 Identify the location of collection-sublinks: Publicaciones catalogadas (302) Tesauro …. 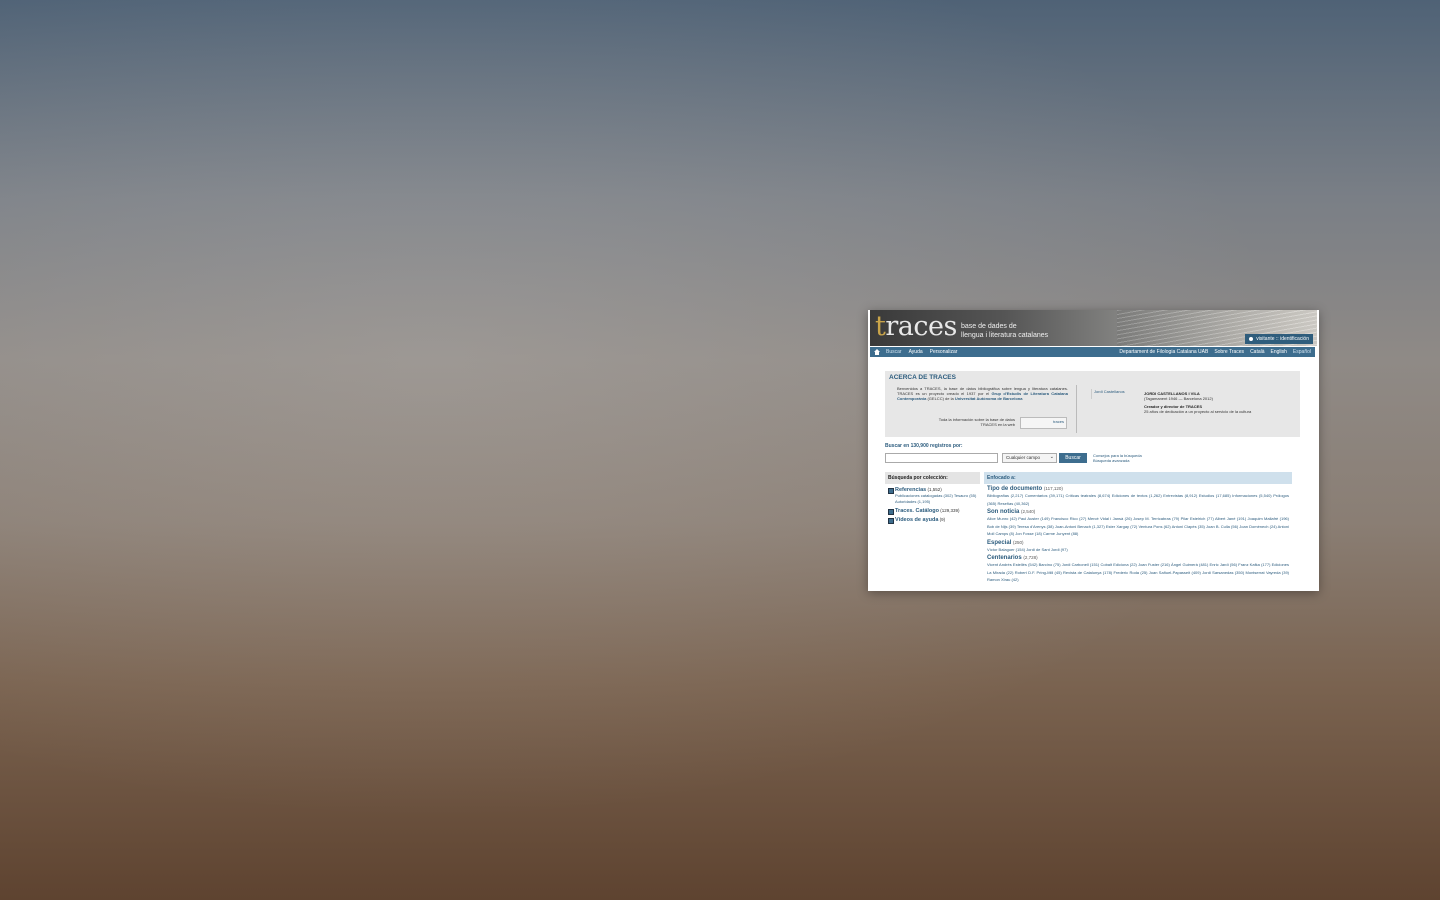
(937, 499).